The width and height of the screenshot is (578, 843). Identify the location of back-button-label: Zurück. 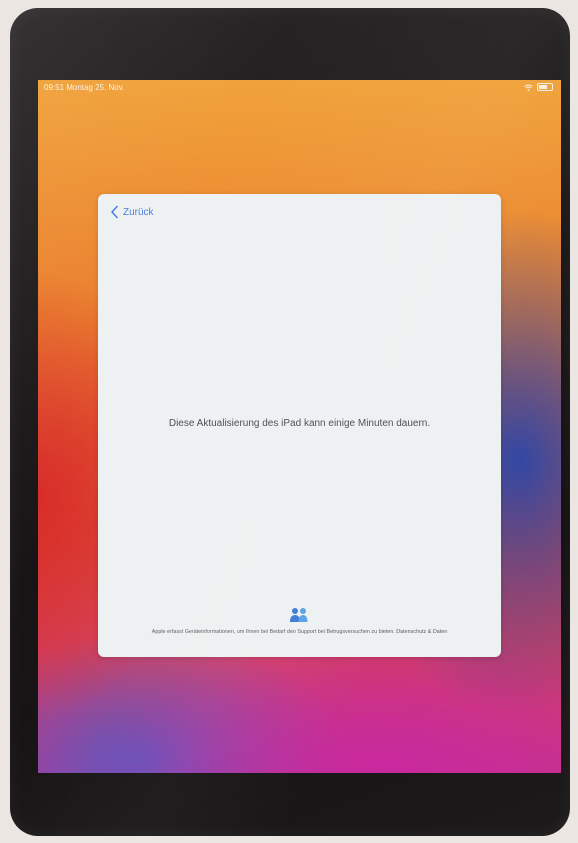
(138, 212).